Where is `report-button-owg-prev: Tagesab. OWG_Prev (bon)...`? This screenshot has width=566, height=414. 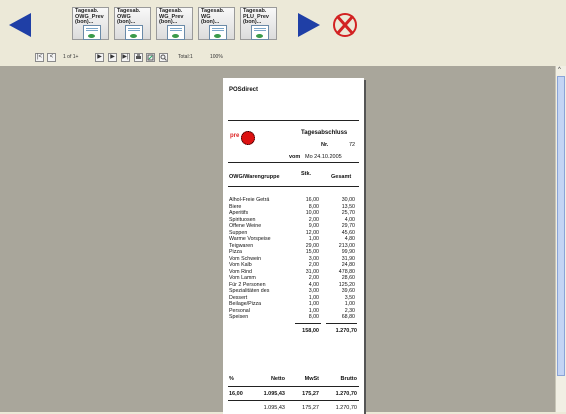
report-button-owg-prev: Tagesab. OWG_Prev (bon)... is located at coordinates (90, 23).